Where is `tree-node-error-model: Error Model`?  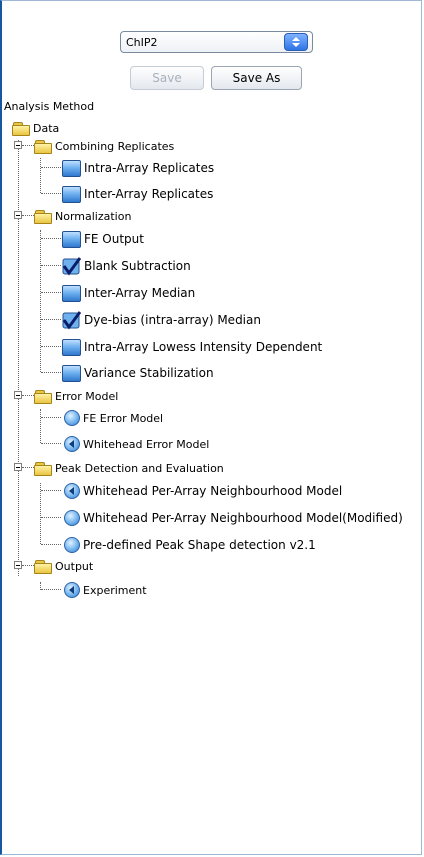 tree-node-error-model: Error Model is located at coordinates (76, 396).